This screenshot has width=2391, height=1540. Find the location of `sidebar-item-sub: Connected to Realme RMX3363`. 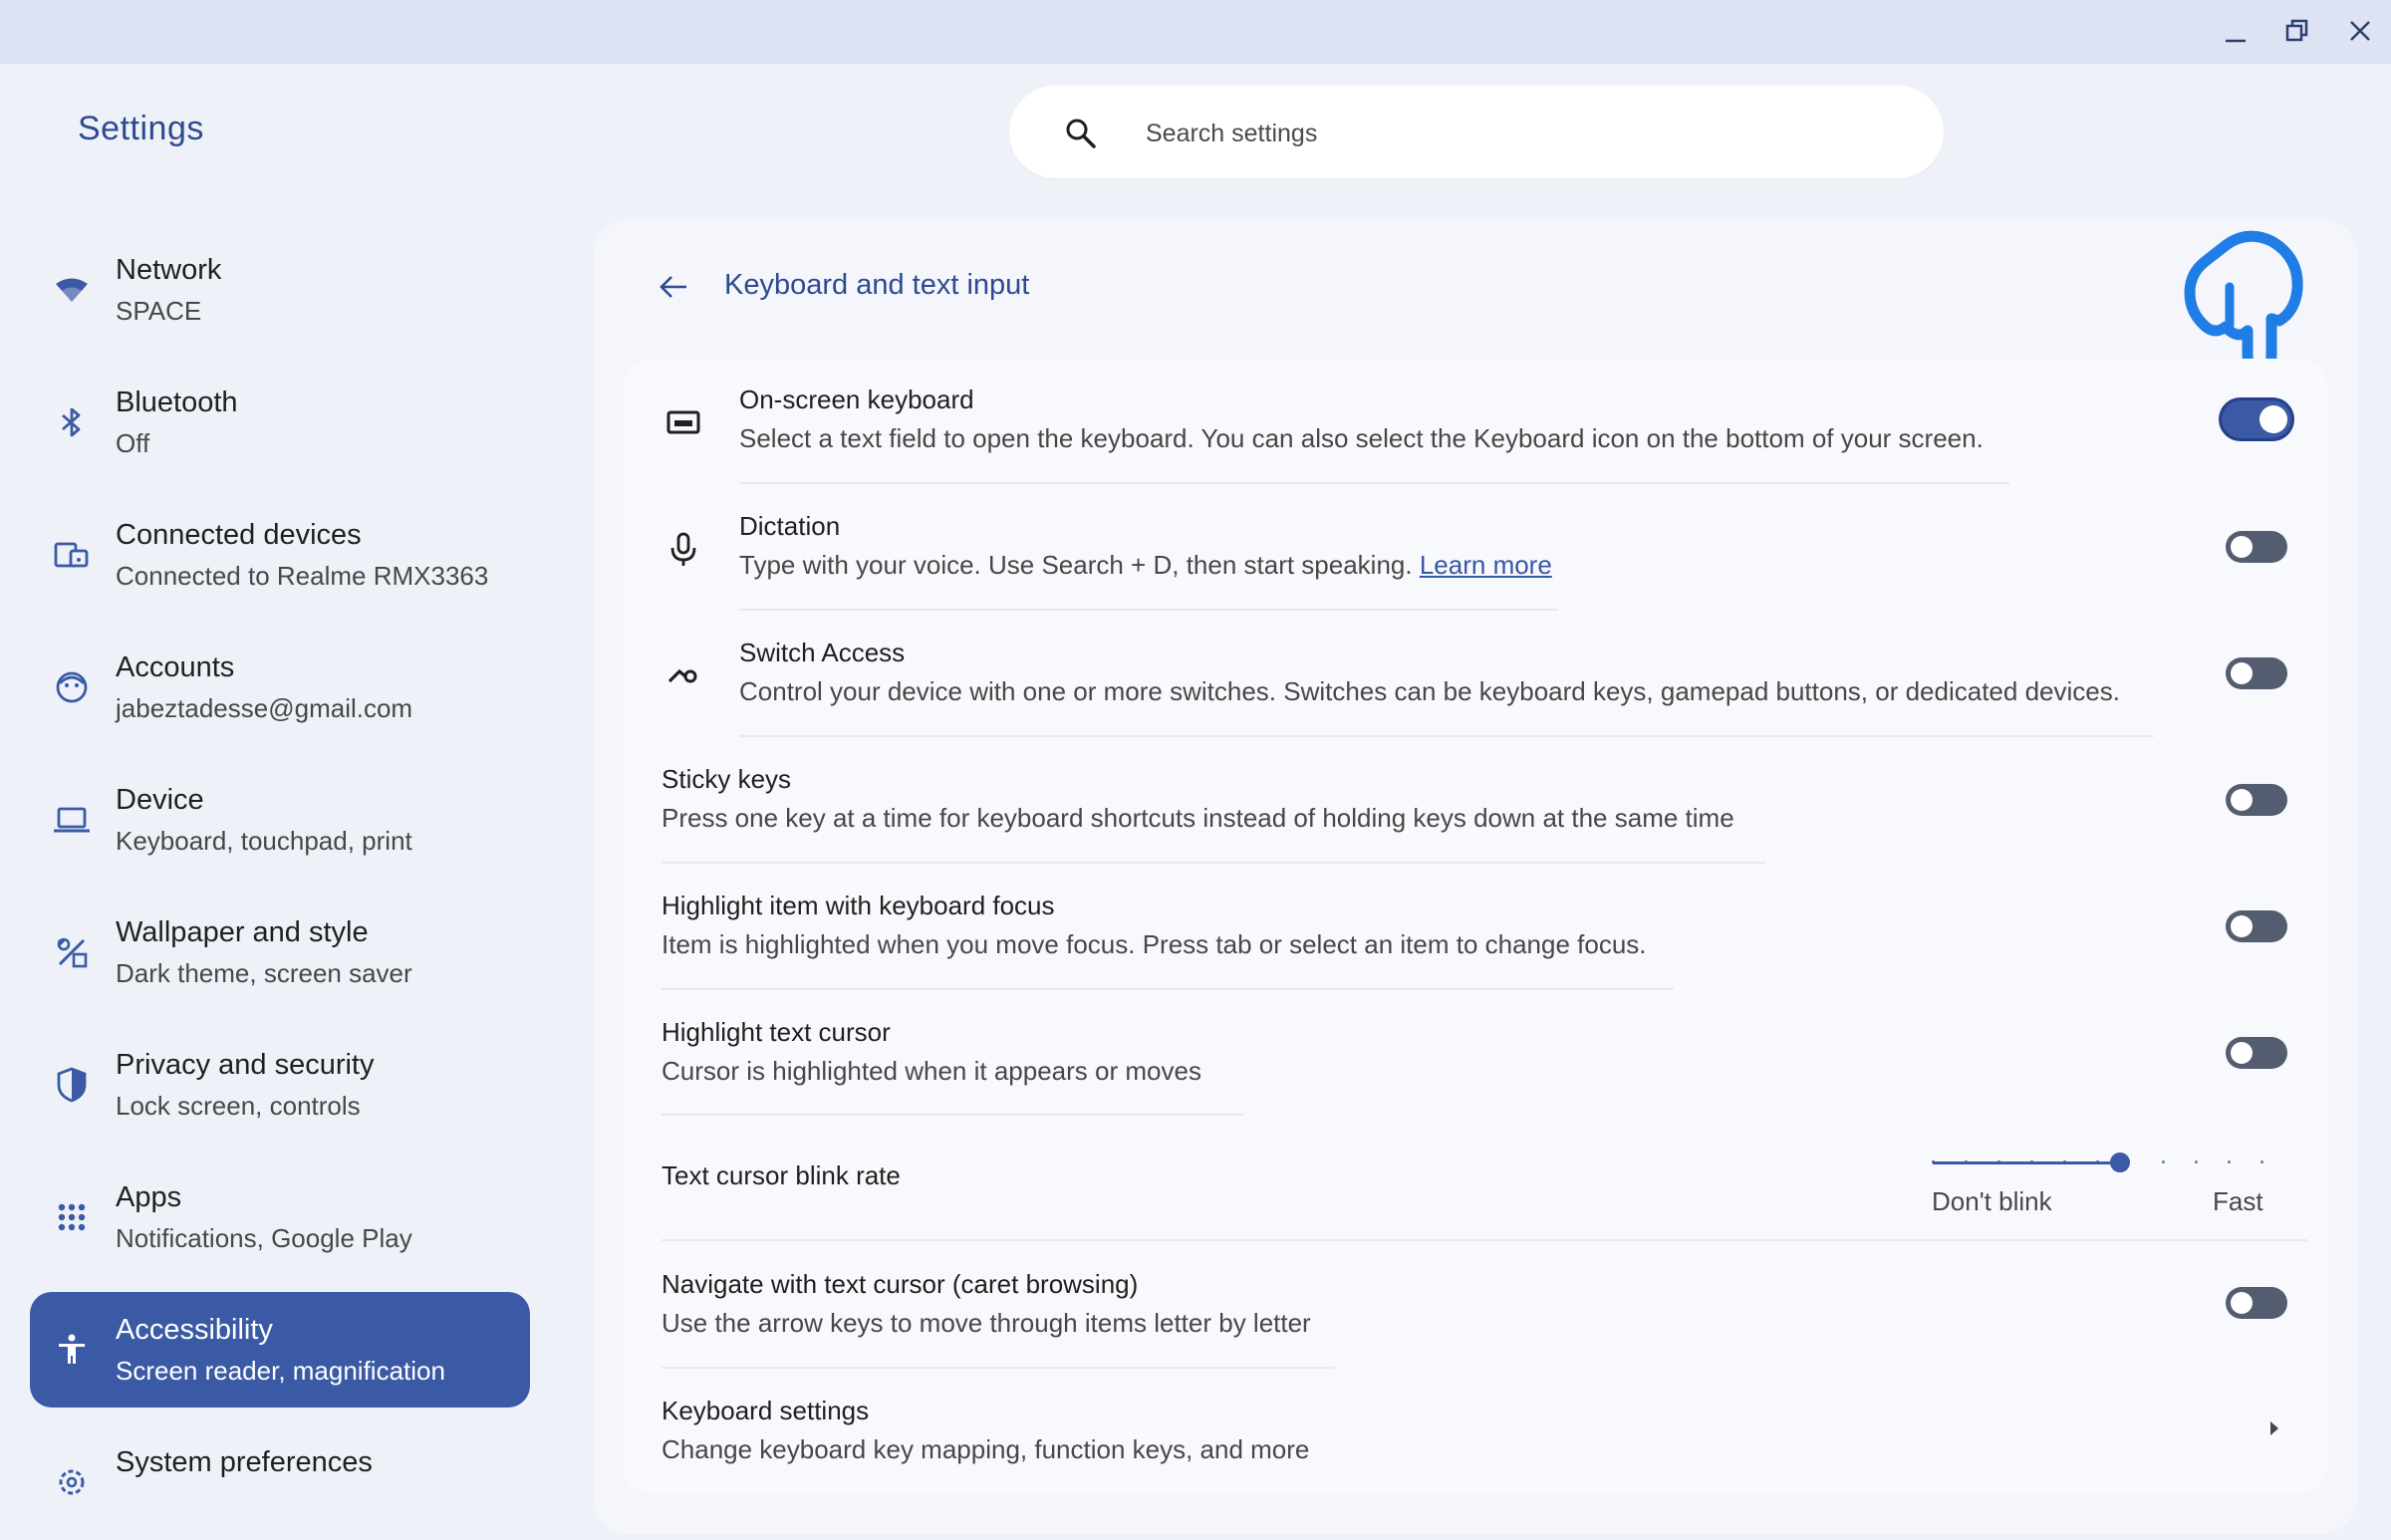

sidebar-item-sub: Connected to Realme RMX3363 is located at coordinates (302, 576).